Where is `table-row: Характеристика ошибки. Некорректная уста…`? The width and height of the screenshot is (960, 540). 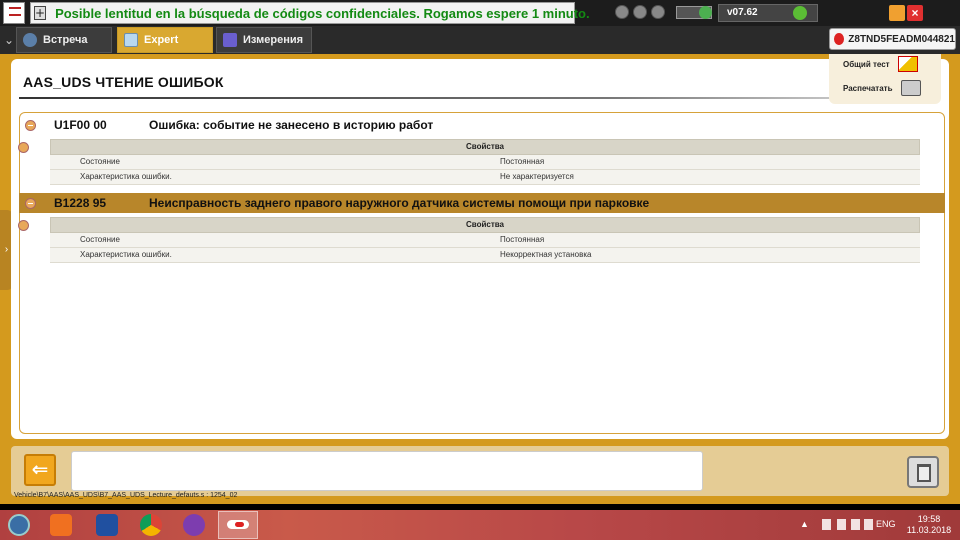
table-row: Характеристика ошибки. Некорректная уста… is located at coordinates (485, 255).